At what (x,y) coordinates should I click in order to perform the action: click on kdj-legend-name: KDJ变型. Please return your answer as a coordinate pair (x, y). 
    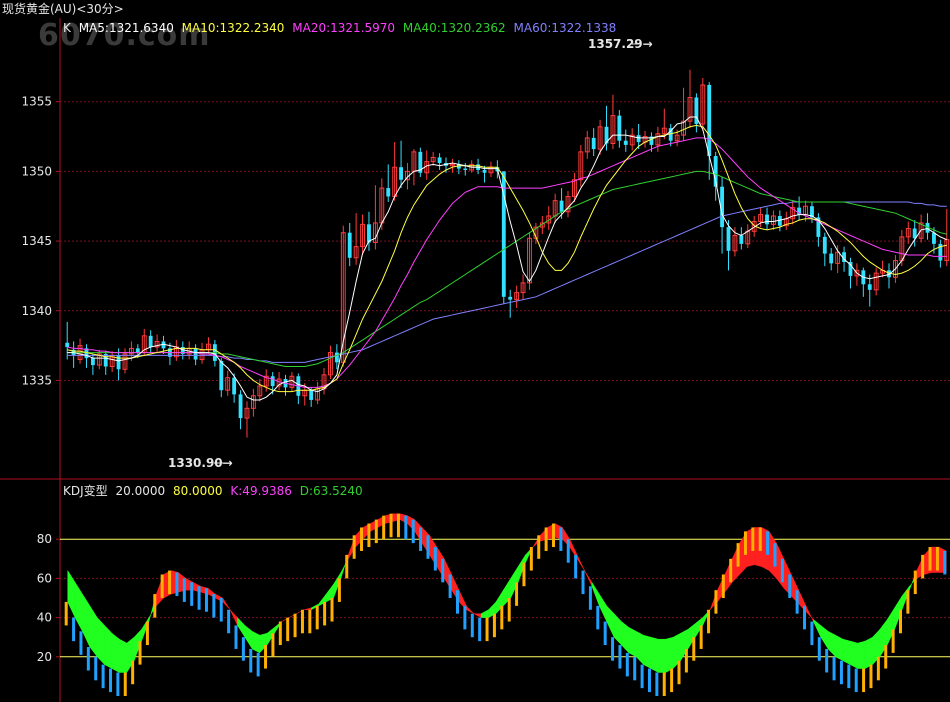
    Looking at the image, I should click on (85, 491).